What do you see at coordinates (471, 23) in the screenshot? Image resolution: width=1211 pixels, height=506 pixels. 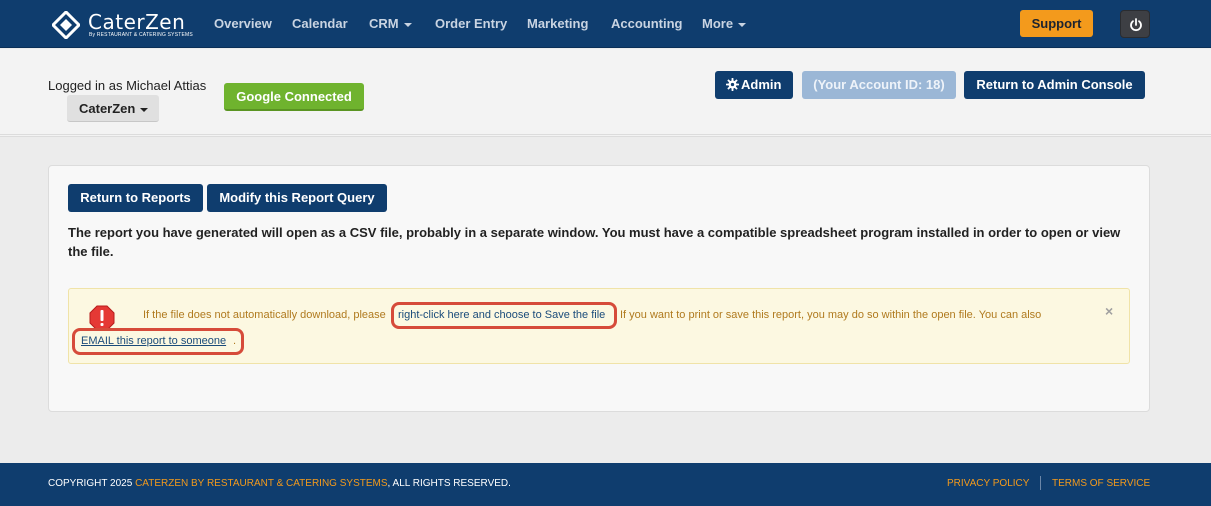 I see `nav-order-entry: Order Entry` at bounding box center [471, 23].